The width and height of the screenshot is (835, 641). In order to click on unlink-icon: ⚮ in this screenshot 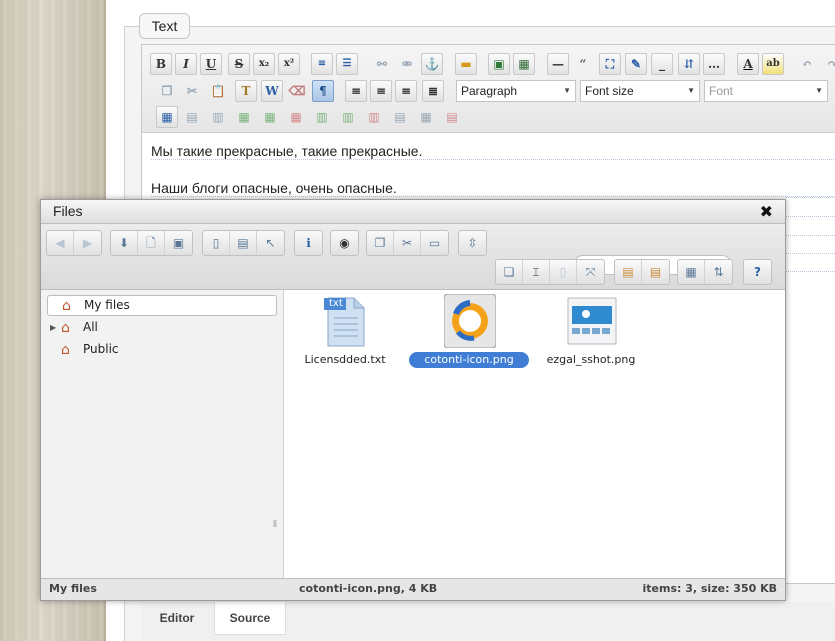, I will do `click(407, 64)`.